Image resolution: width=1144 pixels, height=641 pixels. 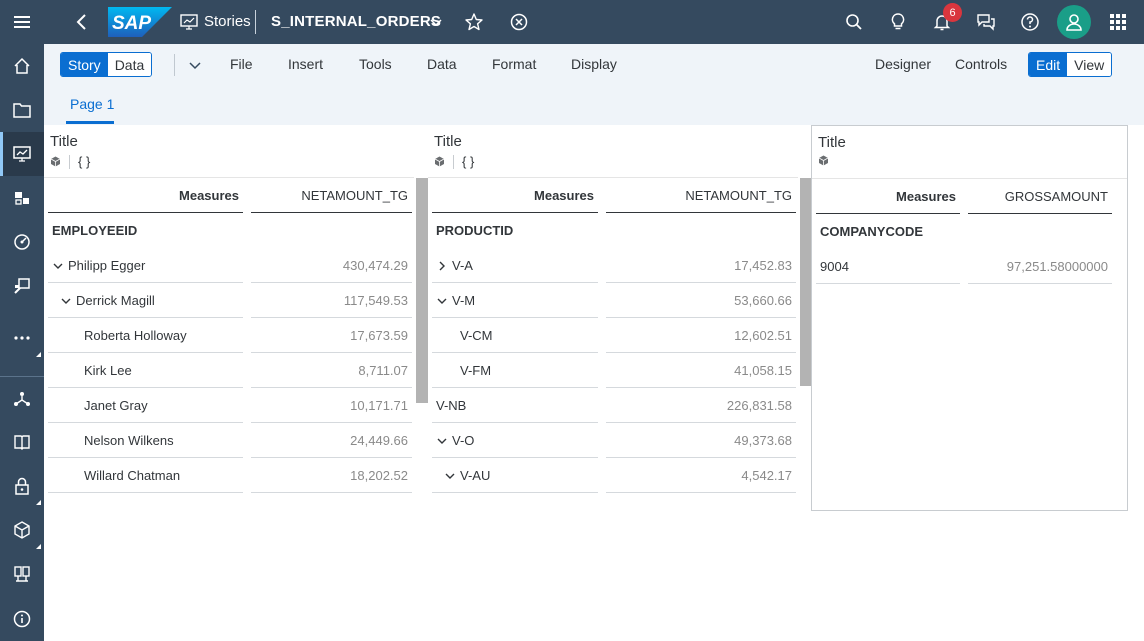 I want to click on table-row: V-AU 4,542.17, so click(x=614, y=475).